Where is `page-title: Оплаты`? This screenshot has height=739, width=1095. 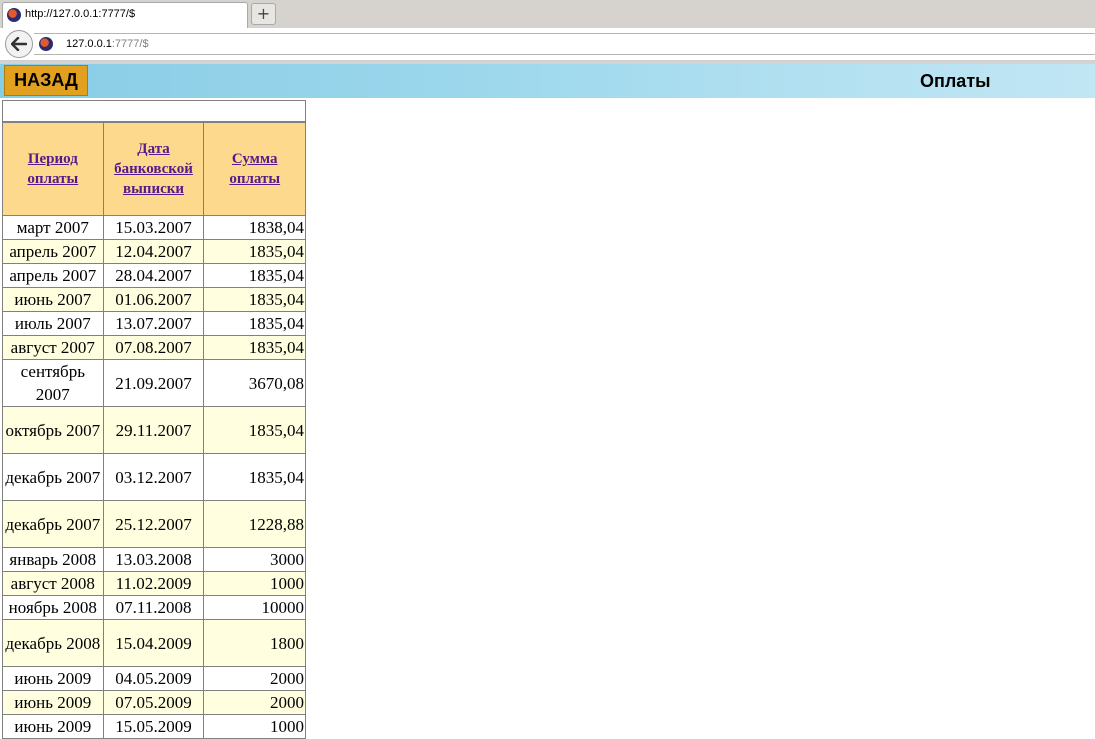 page-title: Оплаты is located at coordinates (955, 81).